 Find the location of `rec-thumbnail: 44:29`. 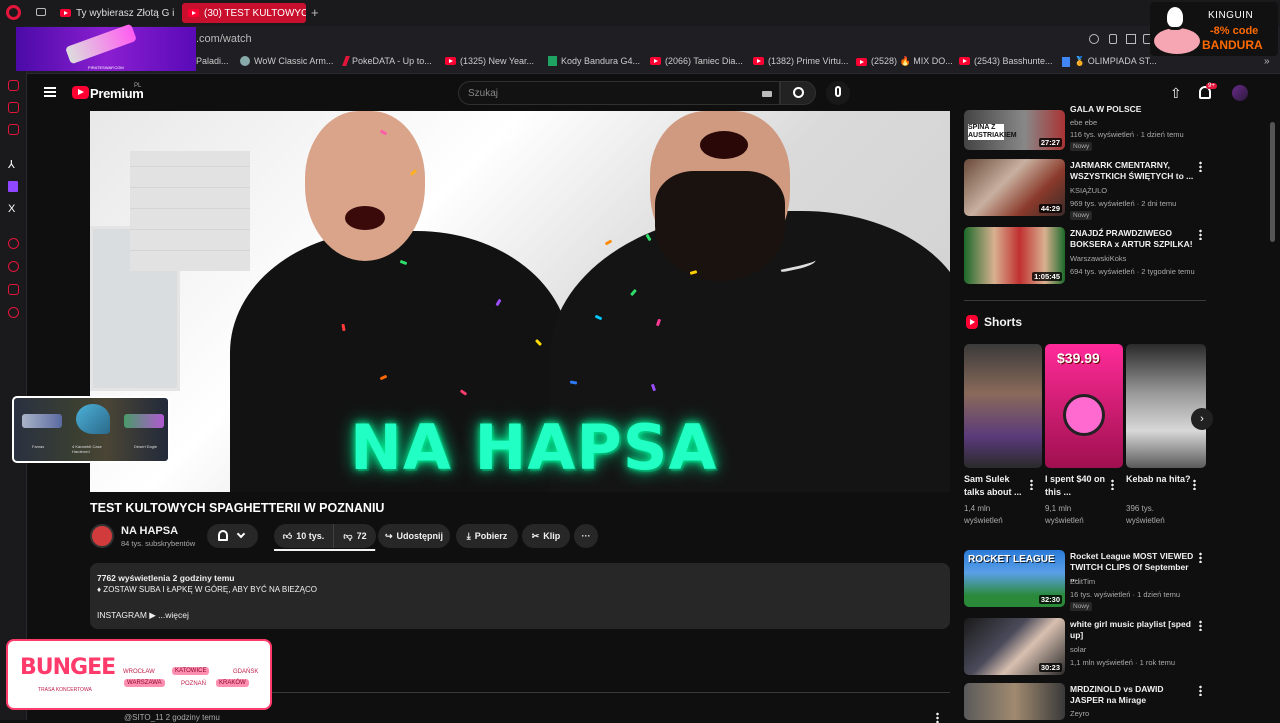

rec-thumbnail: 44:29 is located at coordinates (1014, 187).